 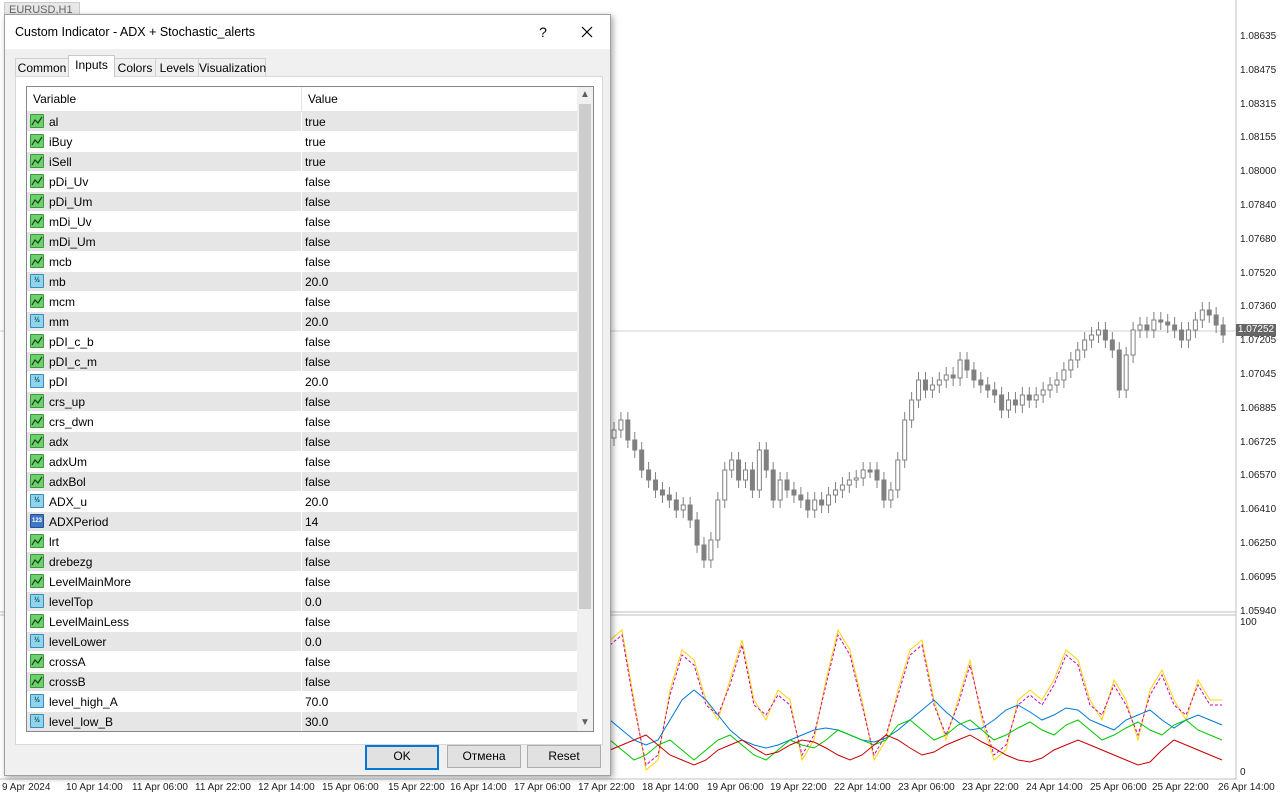 I want to click on tab-levels: Levels, so click(x=177, y=67).